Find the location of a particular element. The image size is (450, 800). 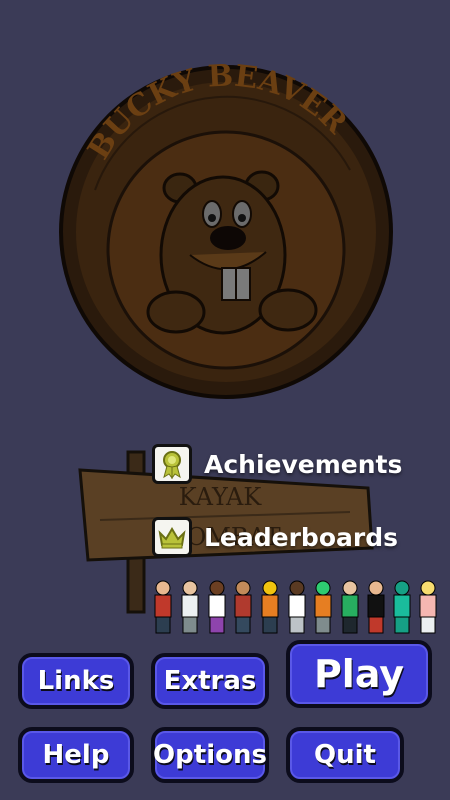

leaderboards-row: Leaderboards is located at coordinates (275, 537).